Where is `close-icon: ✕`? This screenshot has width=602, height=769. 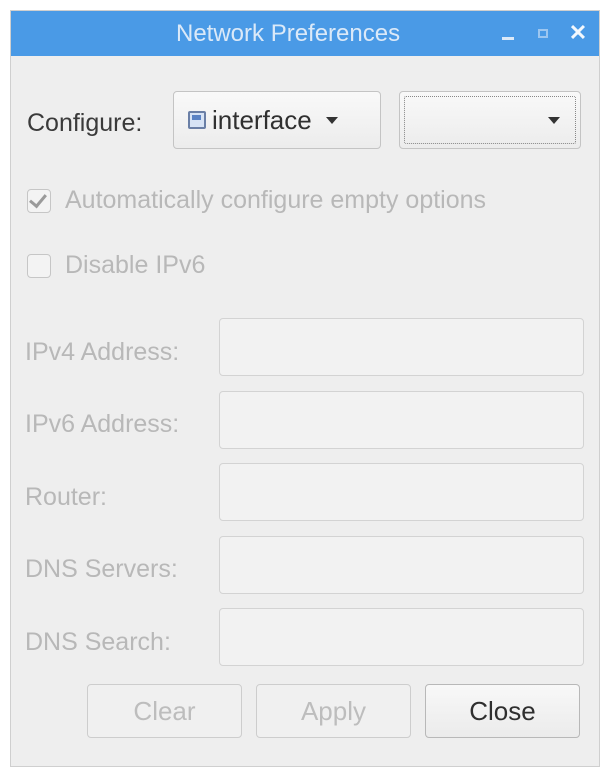
close-icon: ✕ is located at coordinates (578, 32).